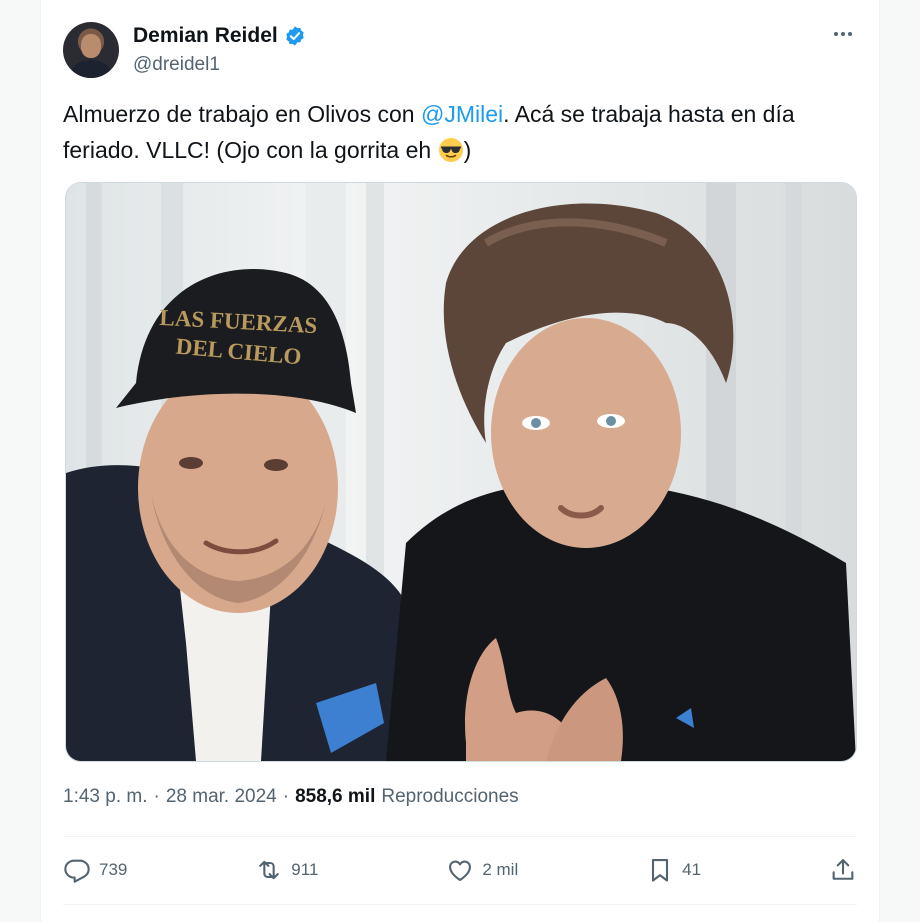 Image resolution: width=920 pixels, height=922 pixels. What do you see at coordinates (673, 870) in the screenshot?
I see `bookmark-button: 41` at bounding box center [673, 870].